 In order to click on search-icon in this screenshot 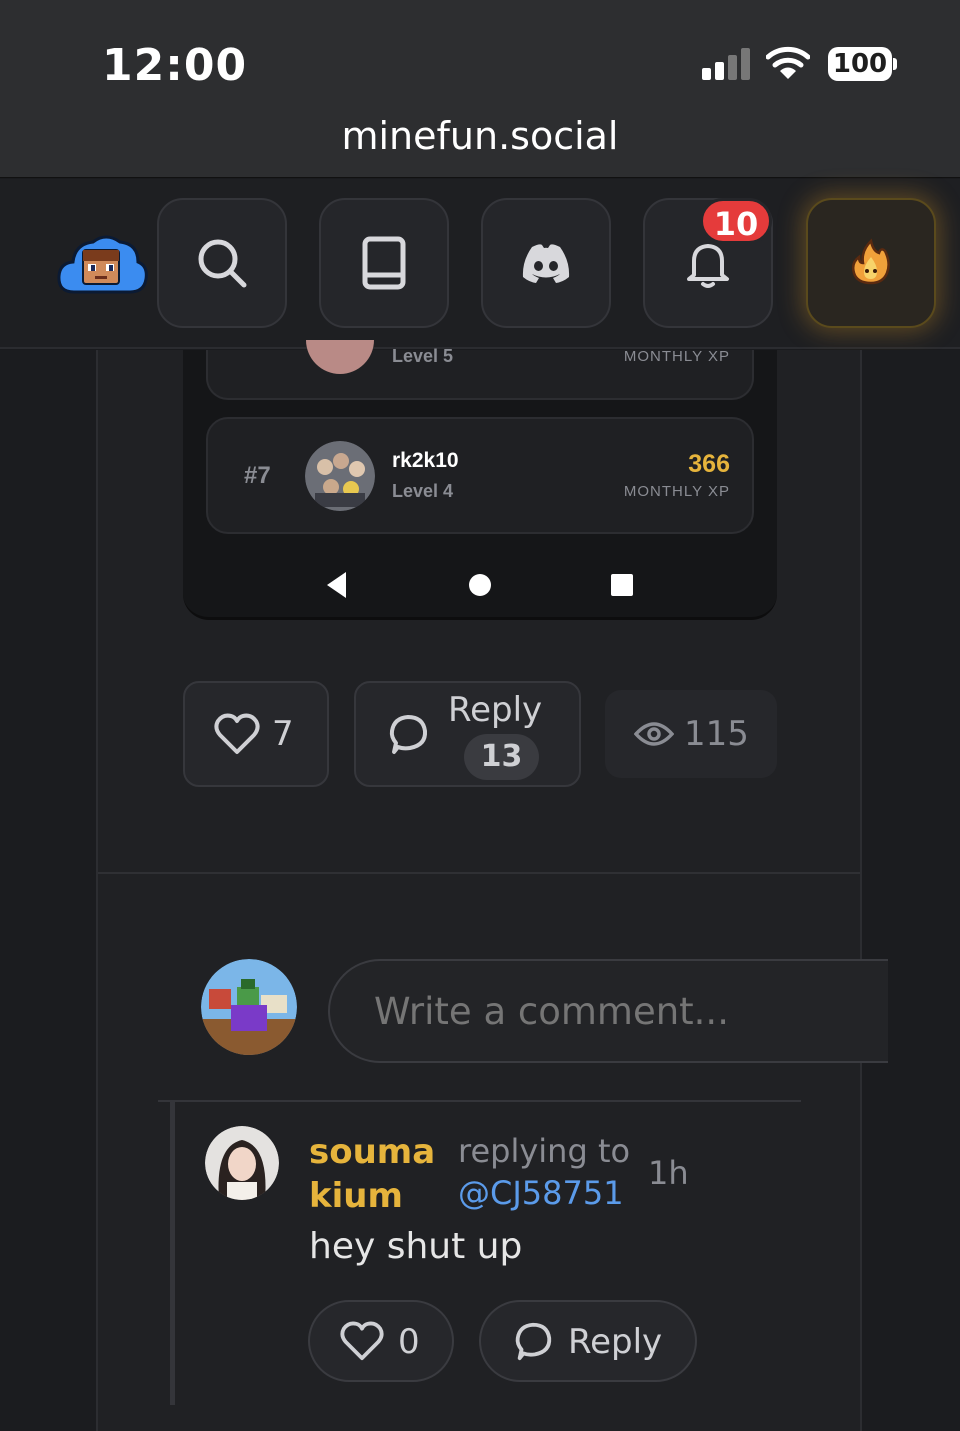, I will do `click(222, 263)`.